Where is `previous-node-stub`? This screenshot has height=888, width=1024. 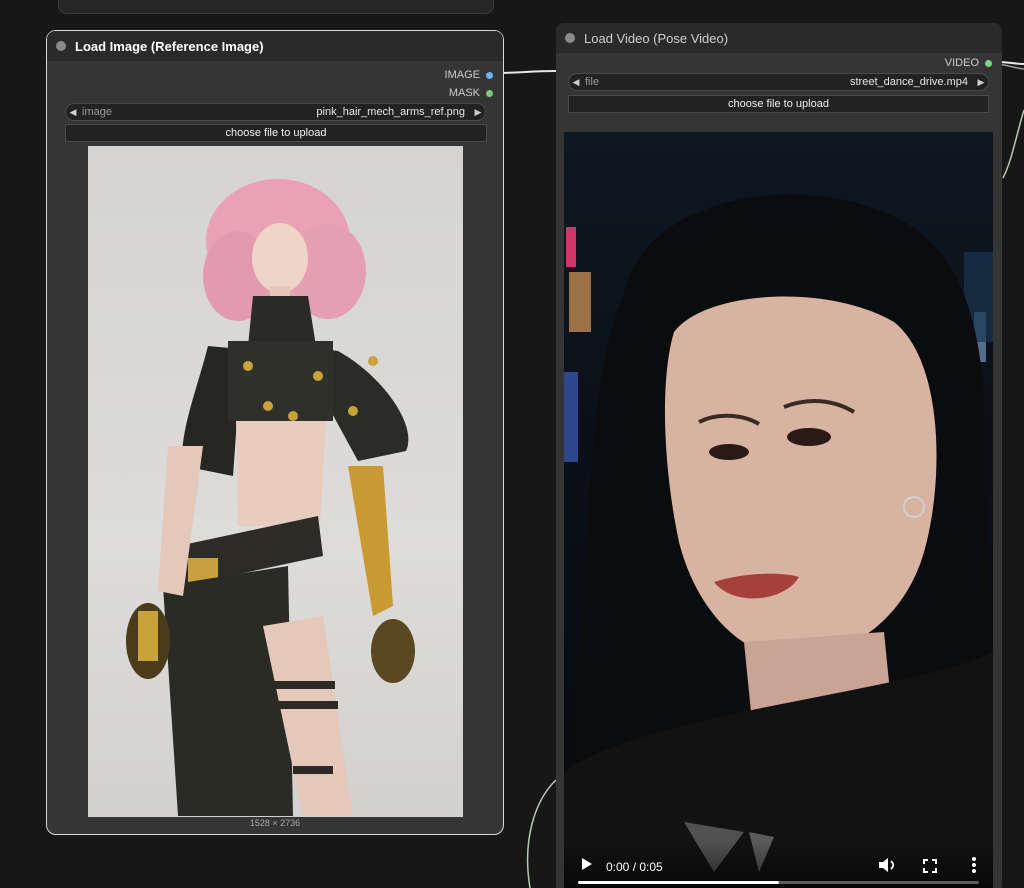 previous-node-stub is located at coordinates (276, 7).